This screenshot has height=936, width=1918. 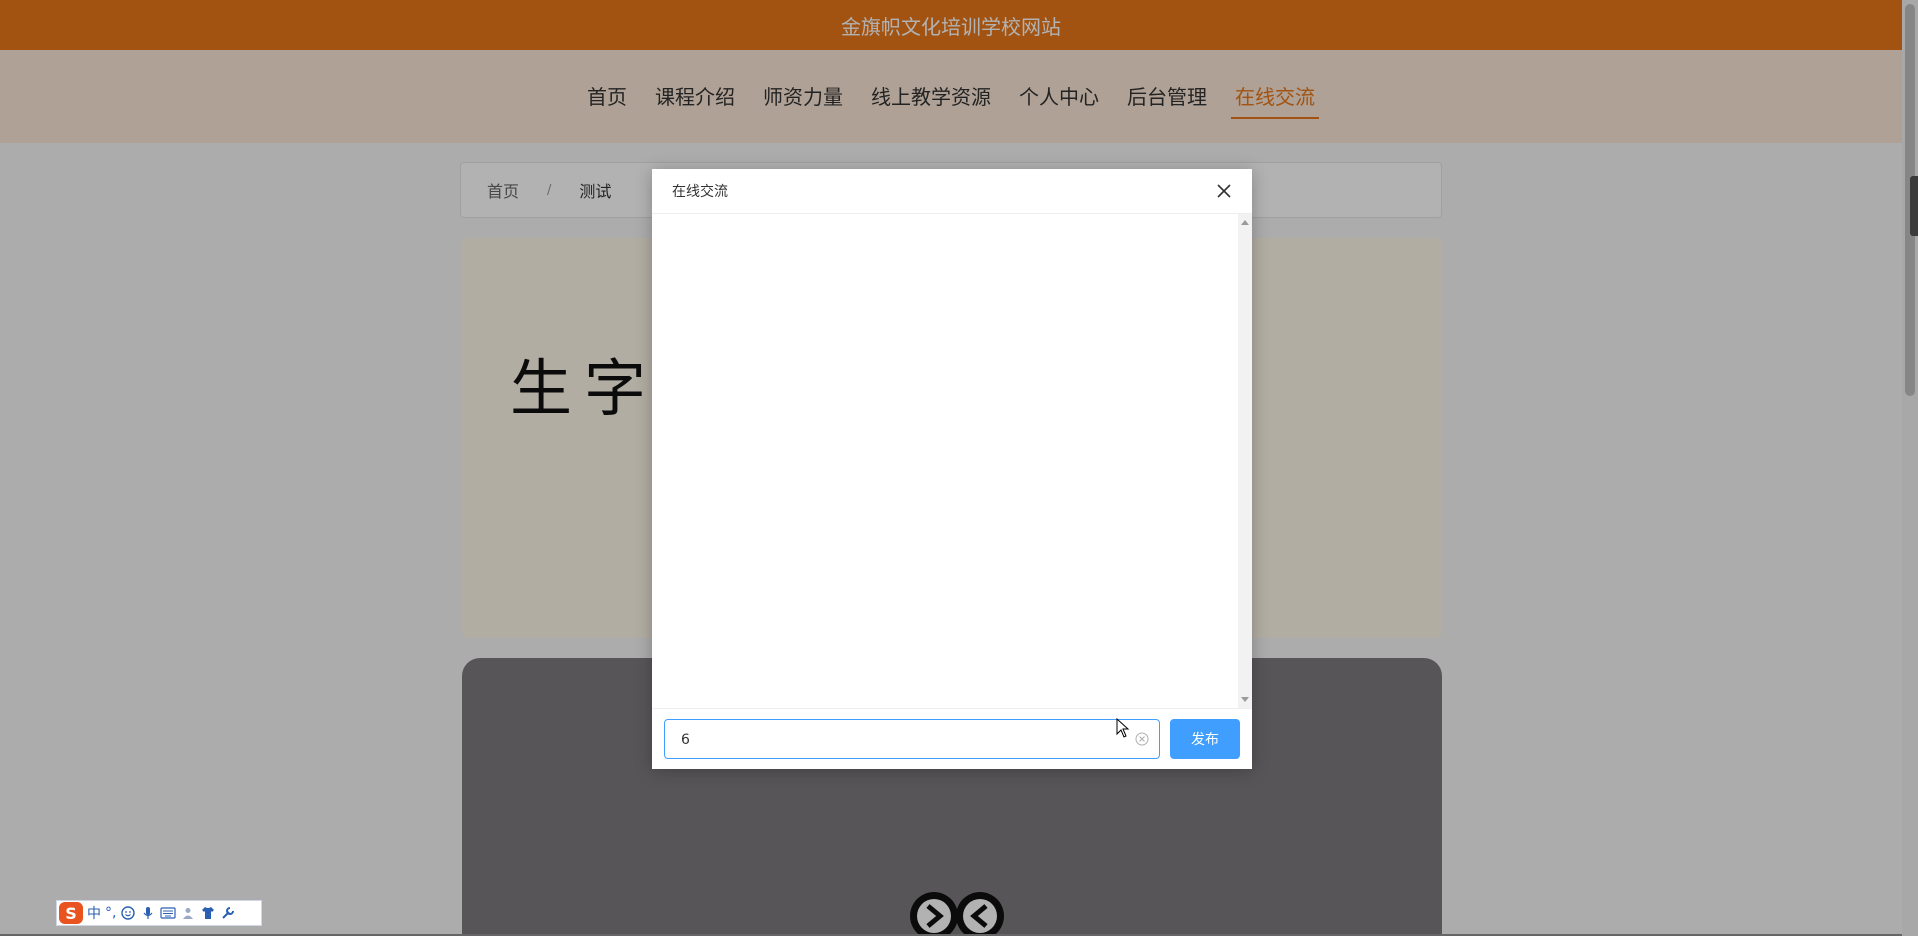 I want to click on scroll-down-arrow-icon, so click(x=1245, y=699).